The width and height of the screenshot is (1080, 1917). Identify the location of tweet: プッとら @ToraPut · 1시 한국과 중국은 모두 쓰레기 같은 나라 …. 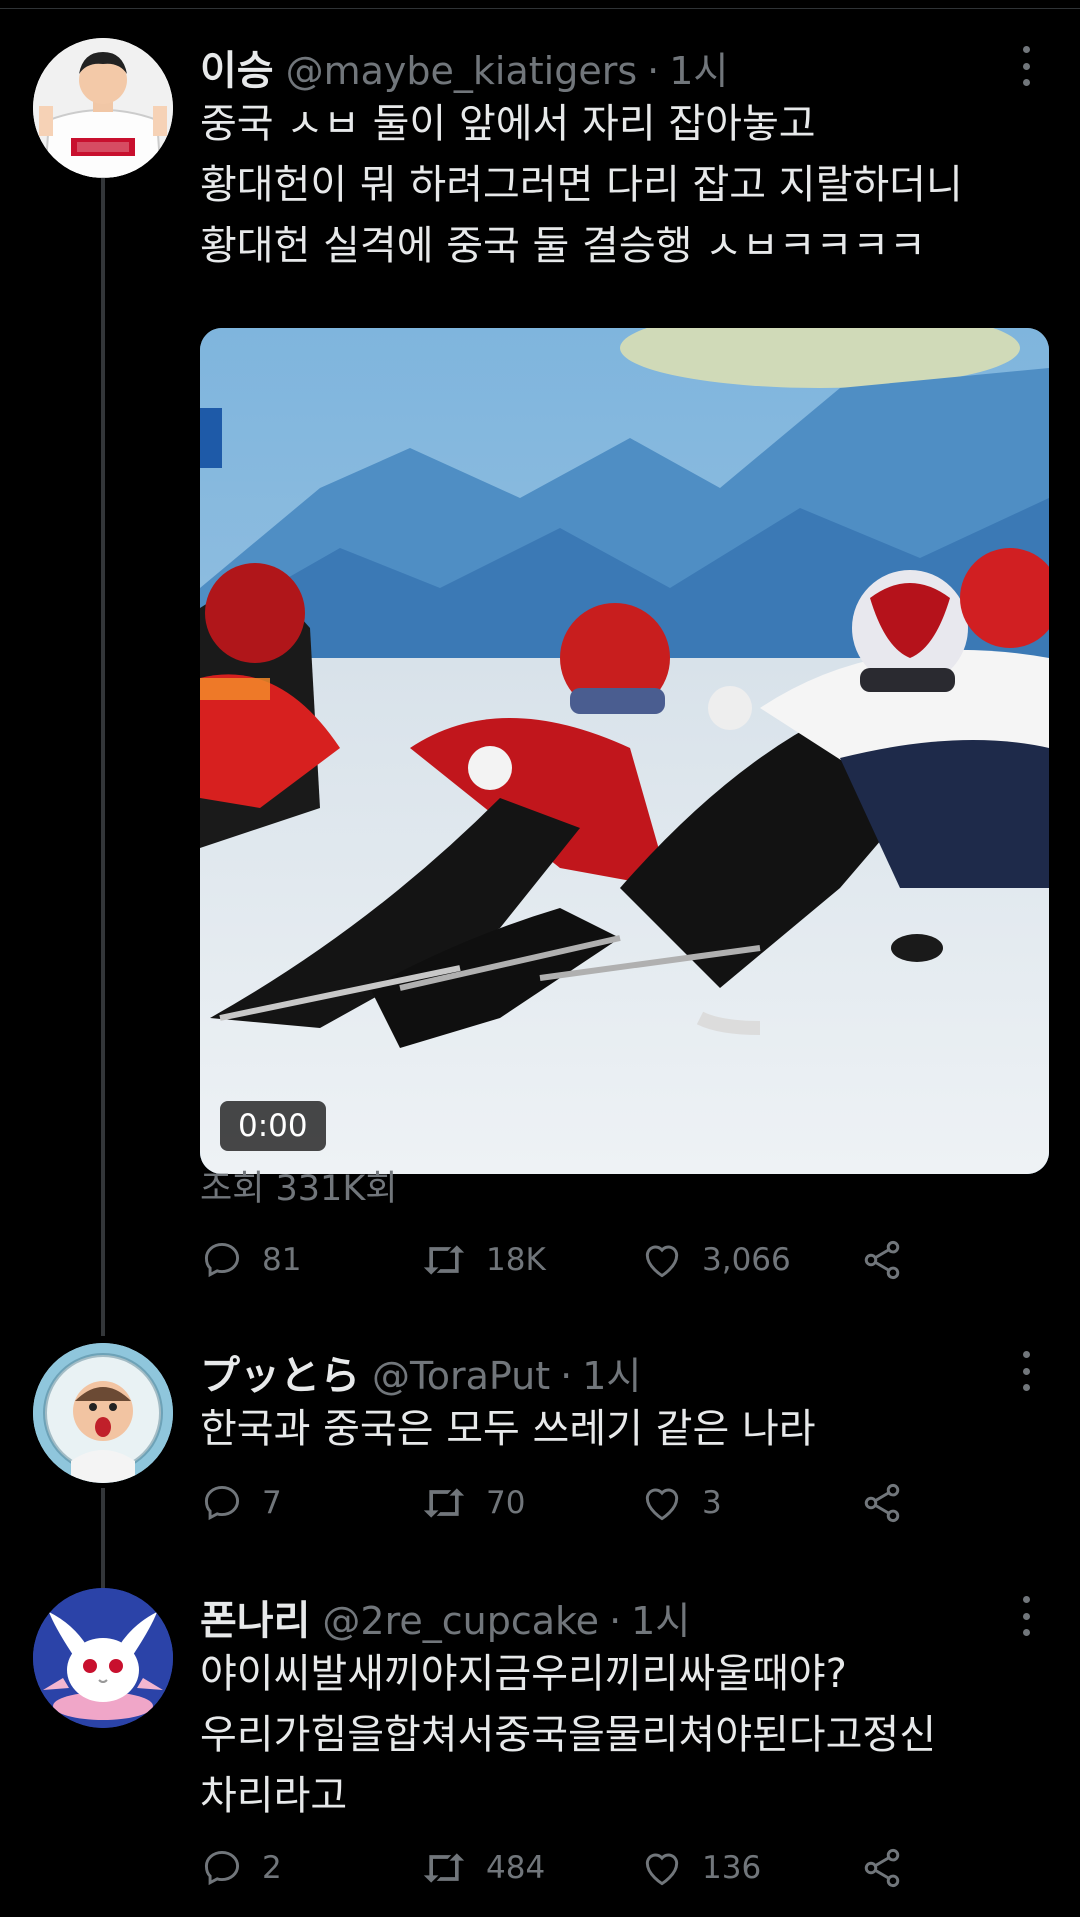
(540, 1433).